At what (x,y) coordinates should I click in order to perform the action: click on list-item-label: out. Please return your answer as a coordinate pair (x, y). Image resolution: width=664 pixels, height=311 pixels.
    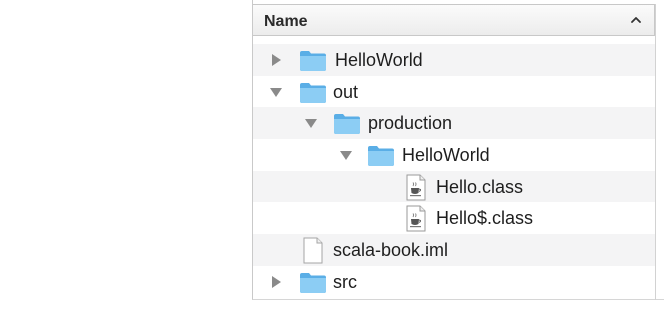
    Looking at the image, I should click on (346, 91).